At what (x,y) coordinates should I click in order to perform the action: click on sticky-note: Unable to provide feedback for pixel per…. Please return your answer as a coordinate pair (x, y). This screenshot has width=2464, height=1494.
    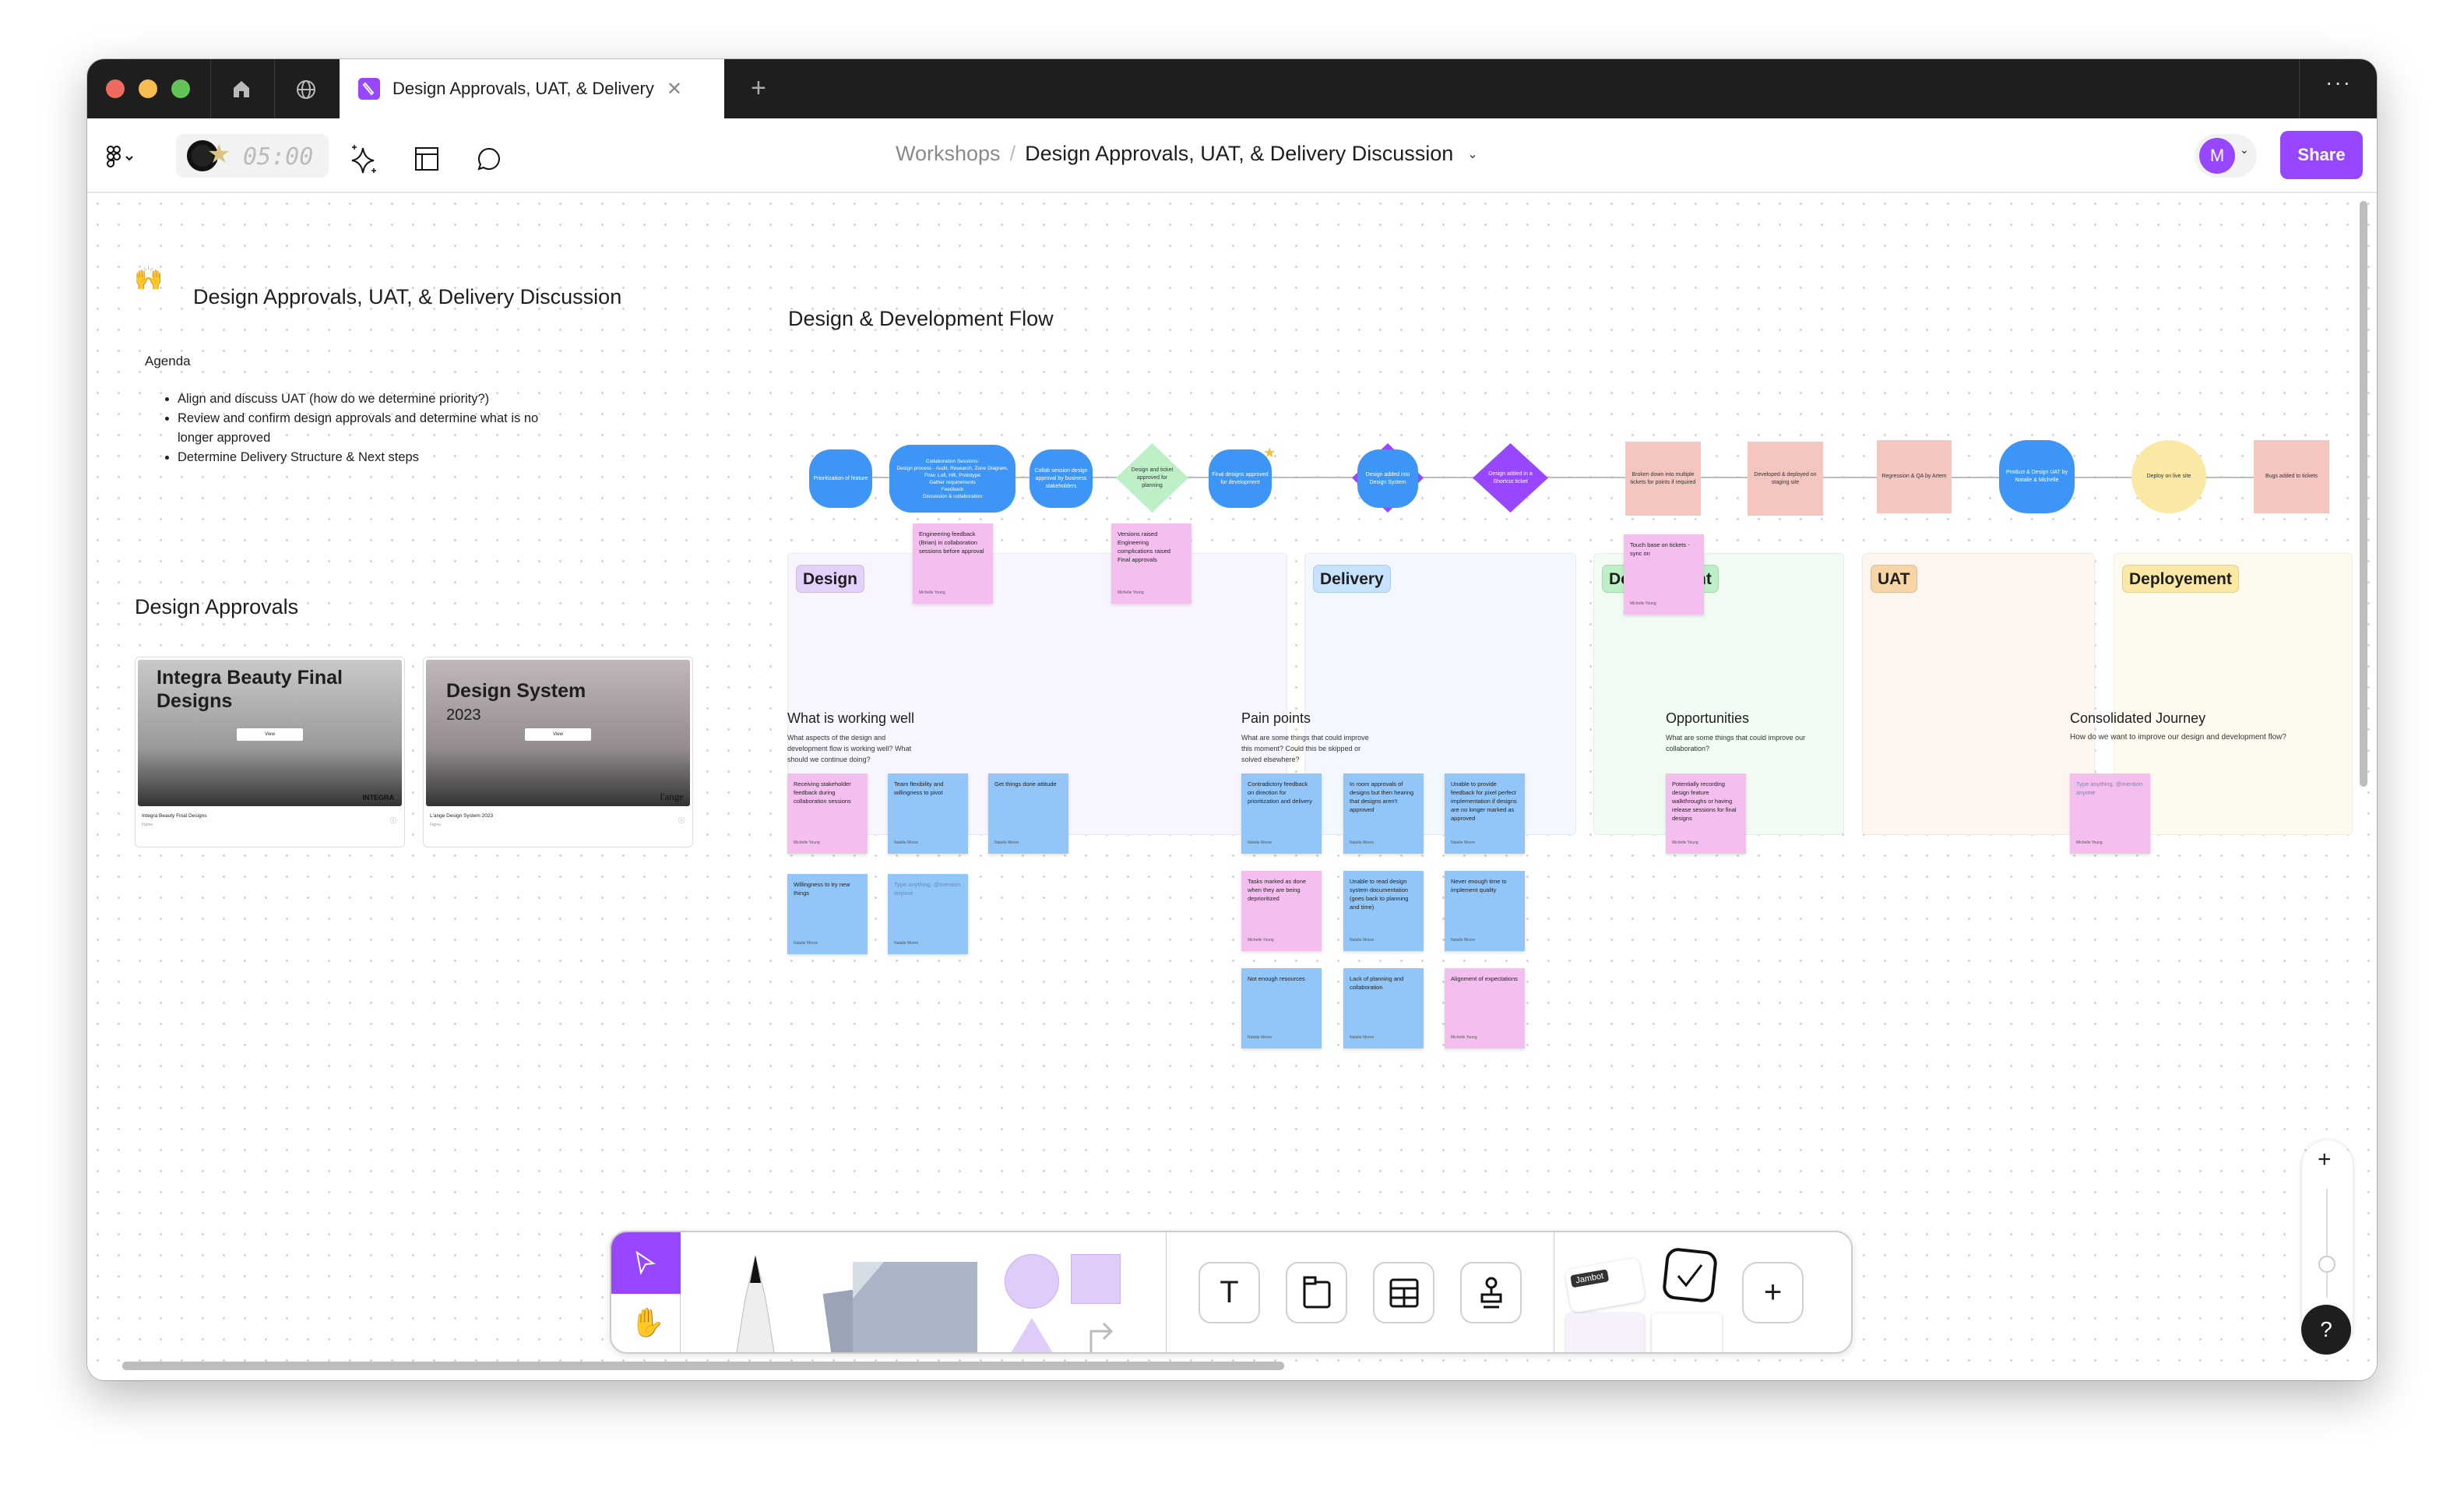
    Looking at the image, I should click on (1485, 814).